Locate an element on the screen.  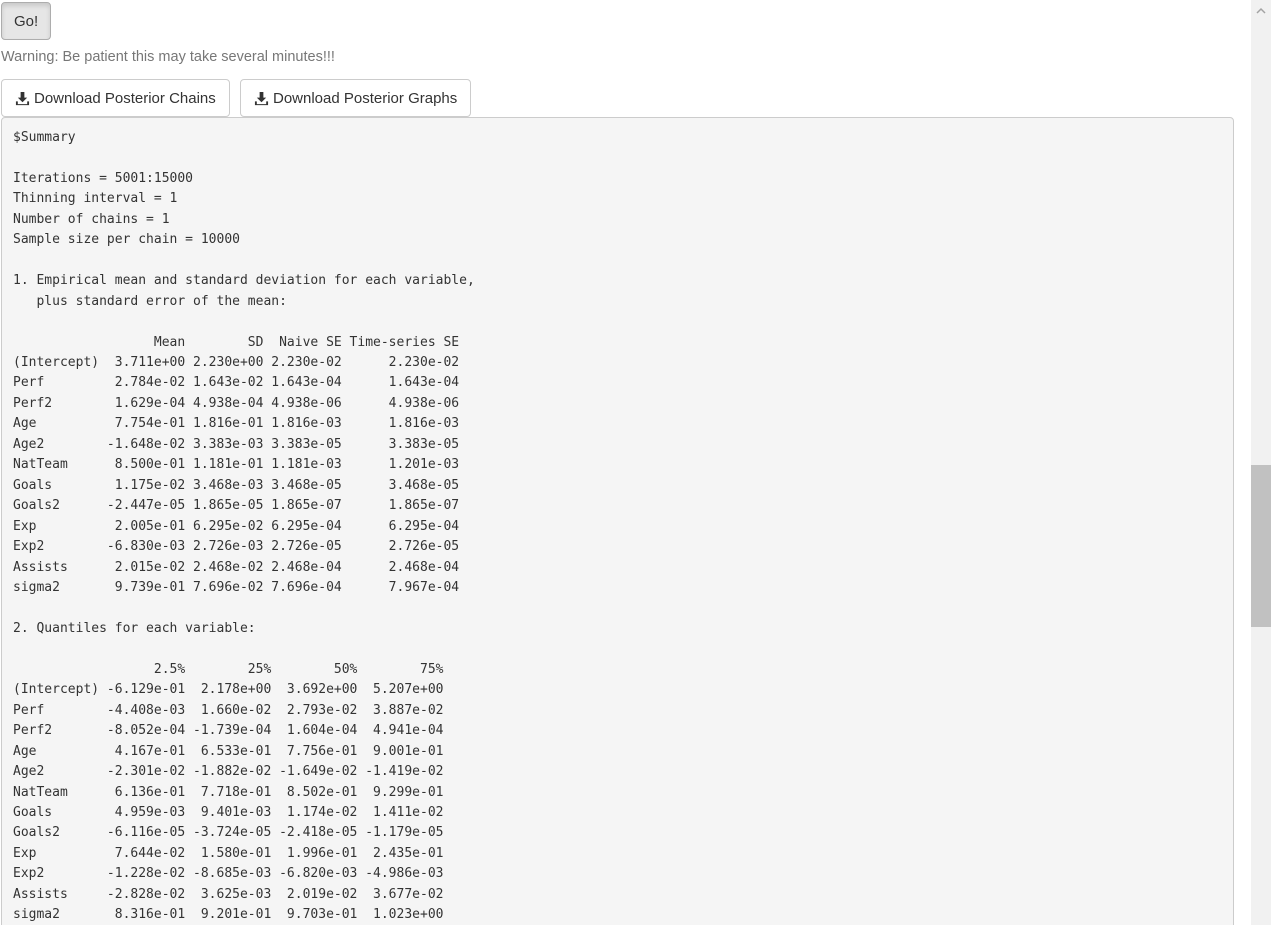
scrollbar-thumb is located at coordinates (1261, 546).